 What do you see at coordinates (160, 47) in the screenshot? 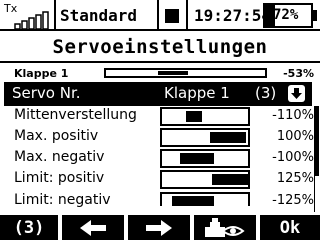
I see `page-title: Servoeinstellungen` at bounding box center [160, 47].